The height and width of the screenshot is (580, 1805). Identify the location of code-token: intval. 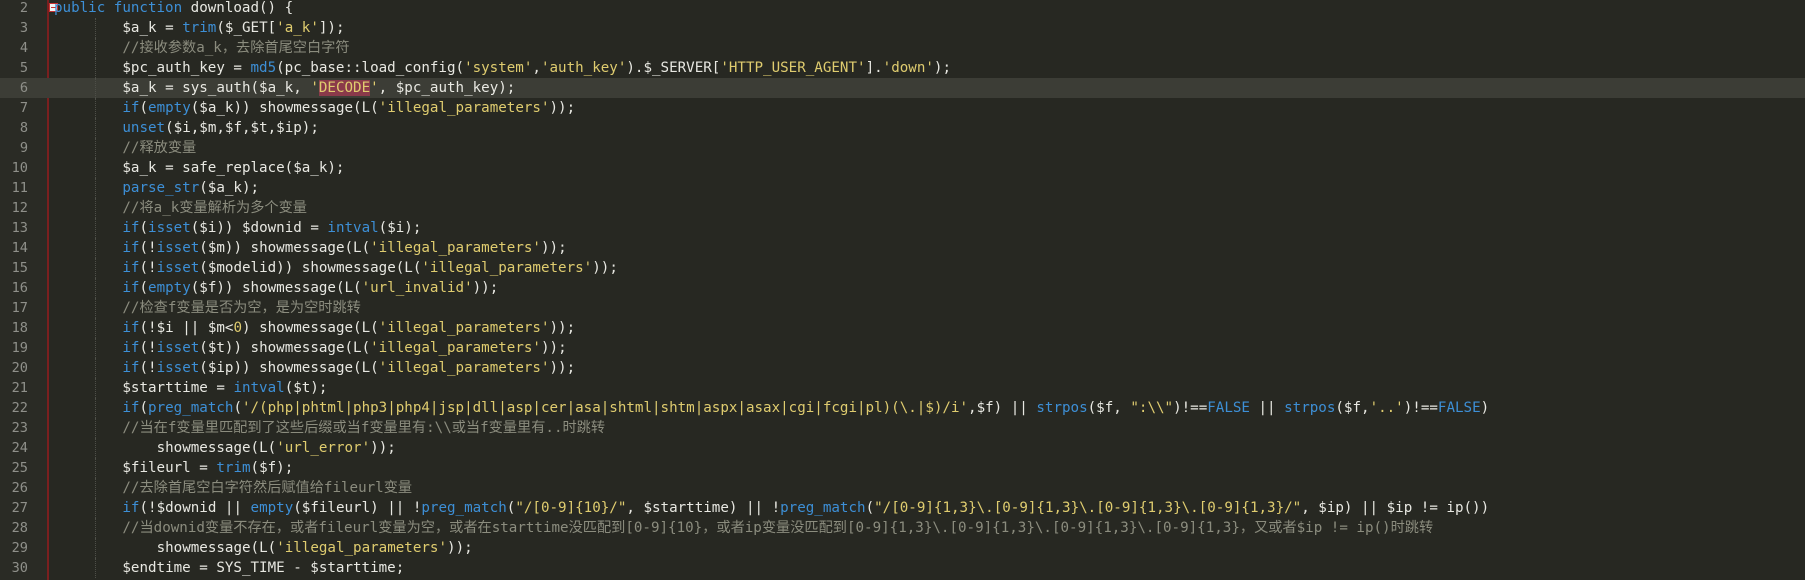
(353, 228).